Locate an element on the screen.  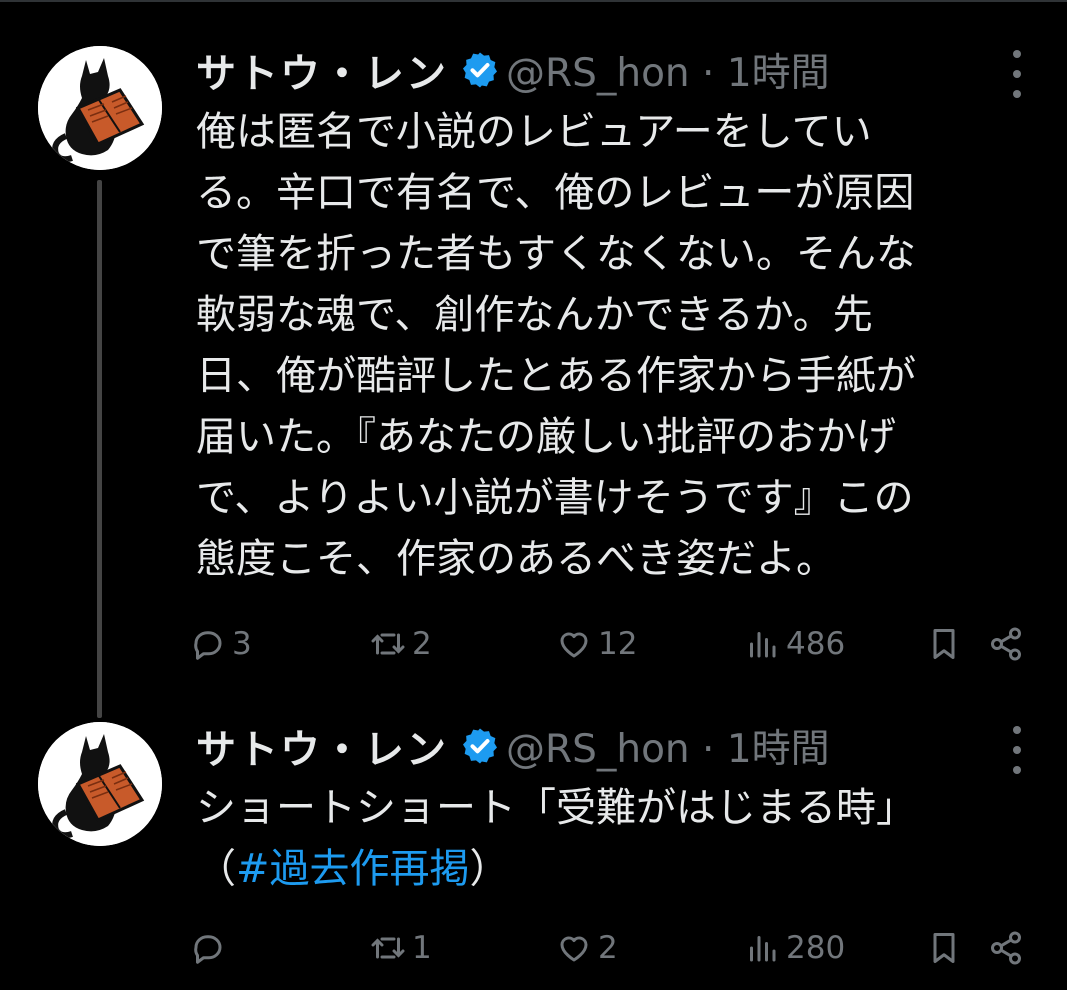
like-button: 2 is located at coordinates (587, 948).